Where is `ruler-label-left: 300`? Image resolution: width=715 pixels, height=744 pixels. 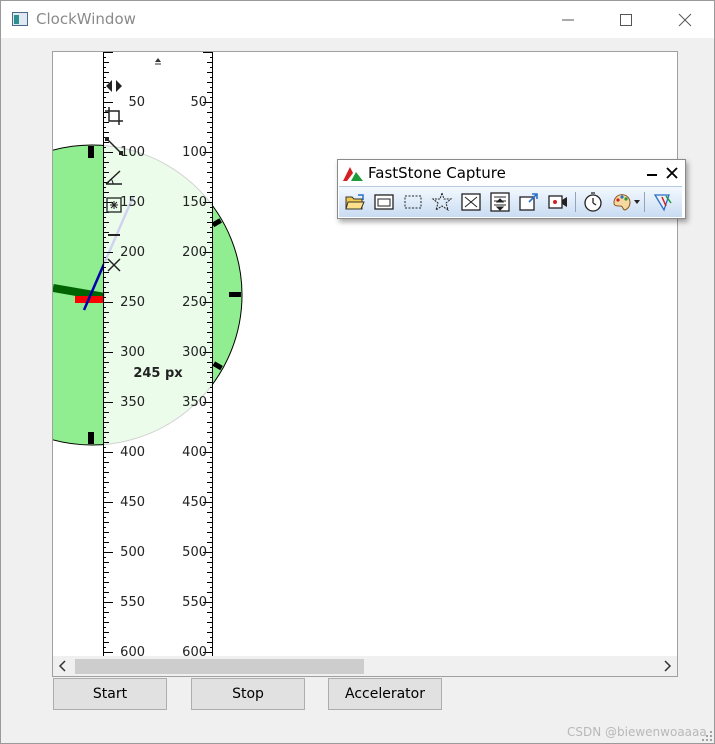 ruler-label-left: 300 is located at coordinates (132, 352).